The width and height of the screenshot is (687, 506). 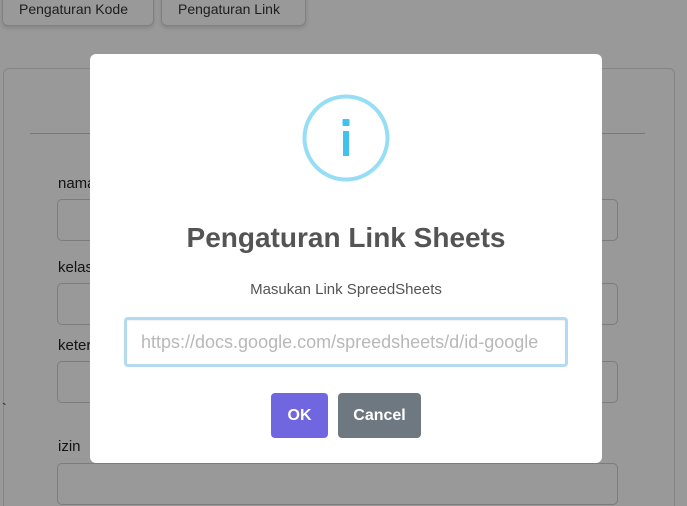 I want to click on info-icon, so click(x=346, y=138).